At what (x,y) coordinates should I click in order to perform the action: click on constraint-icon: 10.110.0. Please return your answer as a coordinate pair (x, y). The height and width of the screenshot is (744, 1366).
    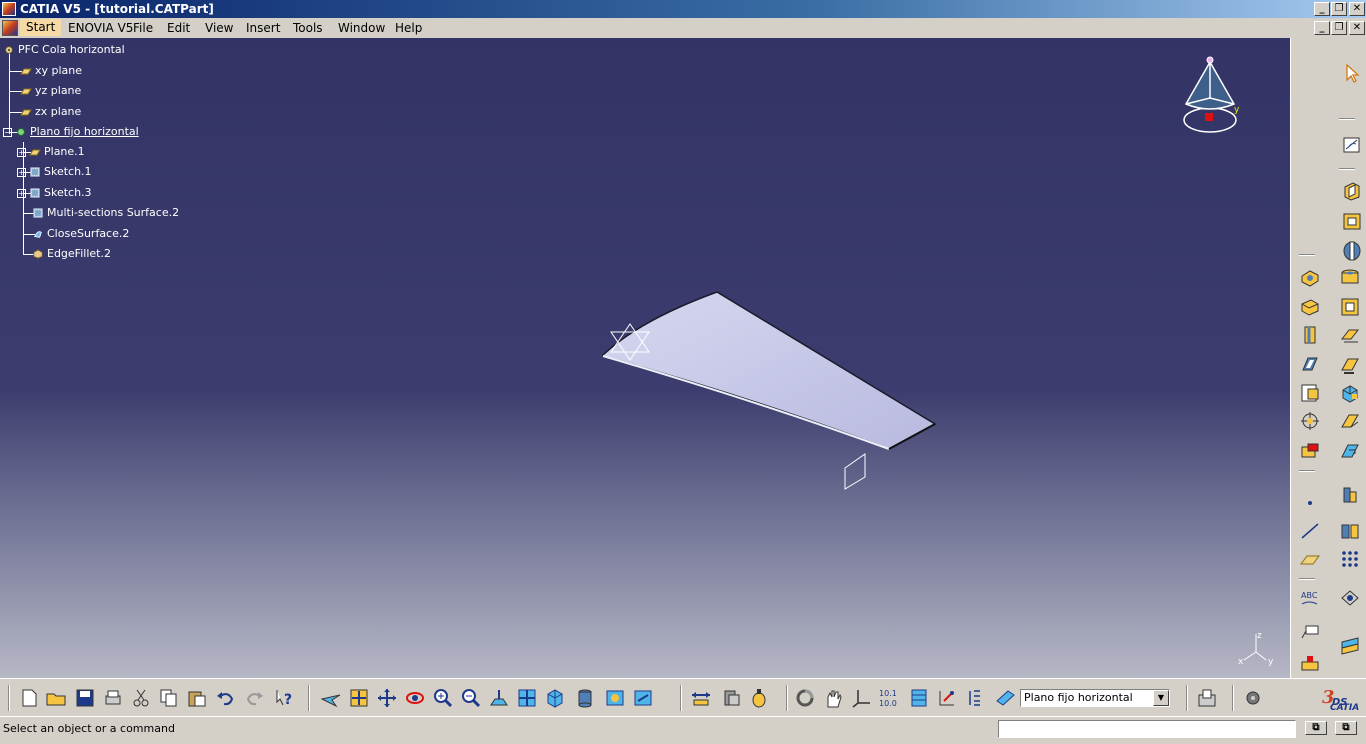
    Looking at the image, I should click on (889, 698).